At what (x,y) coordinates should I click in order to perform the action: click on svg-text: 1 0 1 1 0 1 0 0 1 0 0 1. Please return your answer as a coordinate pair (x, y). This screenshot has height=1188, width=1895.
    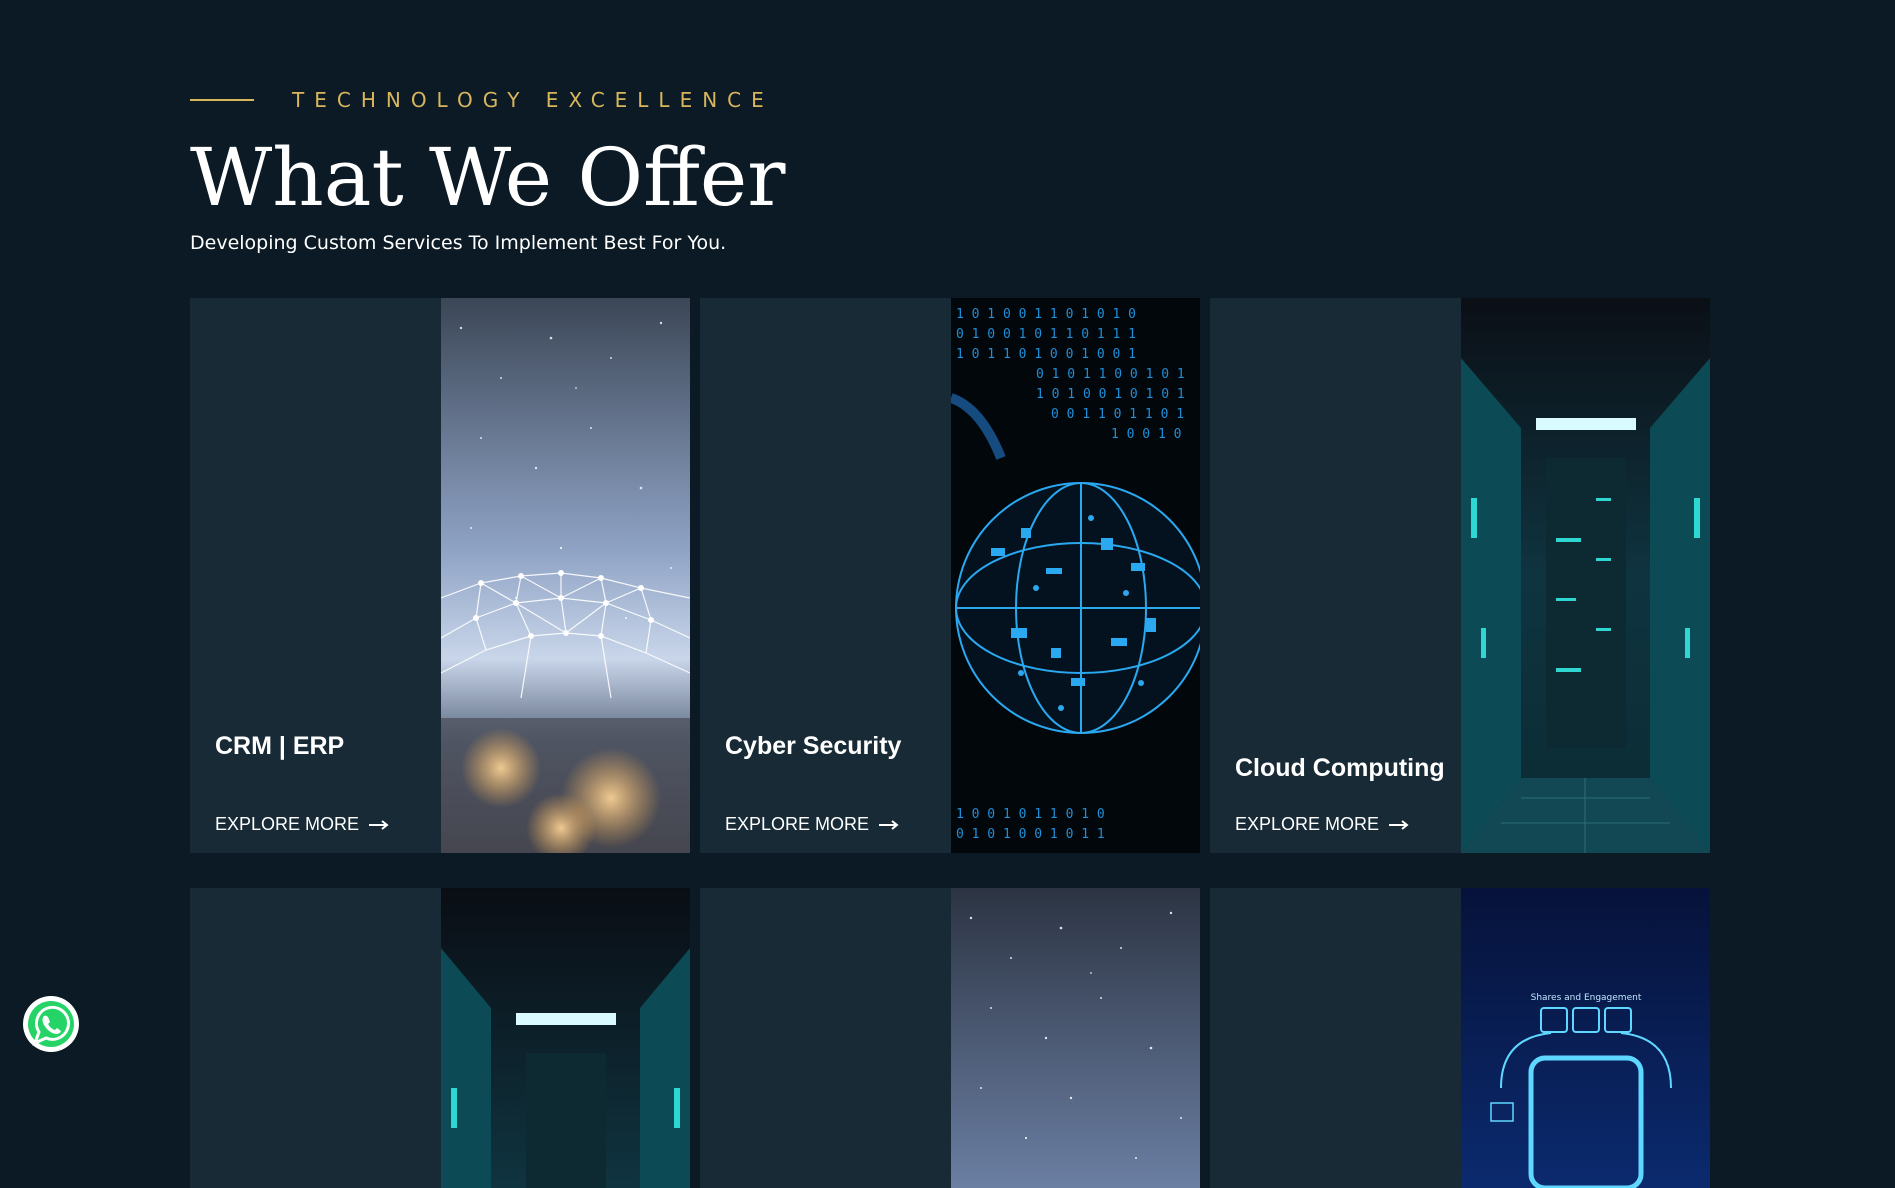
    Looking at the image, I should click on (1046, 354).